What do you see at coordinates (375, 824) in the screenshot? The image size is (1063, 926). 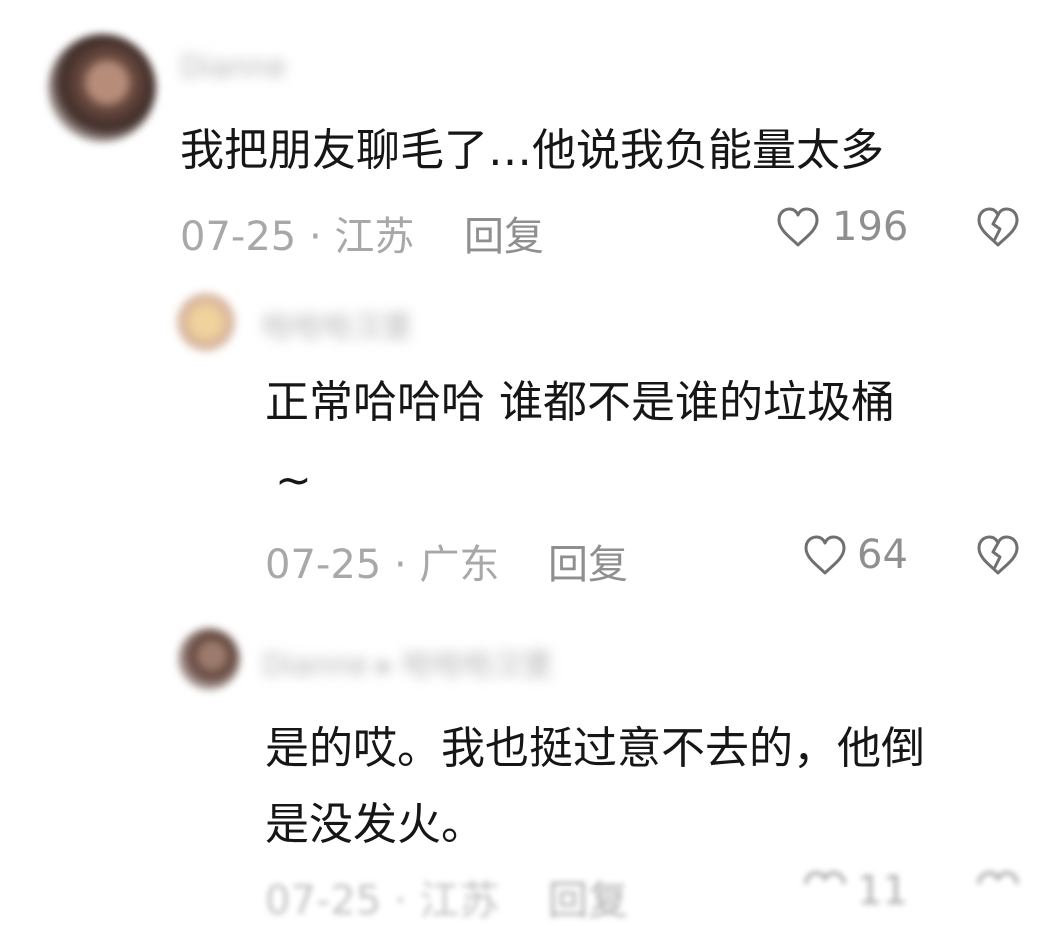 I see `comment-text-continued: 是没发火。` at bounding box center [375, 824].